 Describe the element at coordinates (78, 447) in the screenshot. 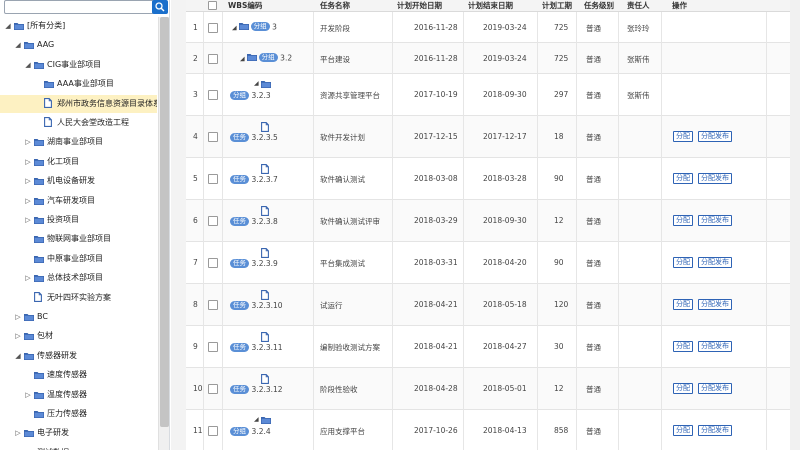

I see `tree-node: ▷ 测试数据` at that location.